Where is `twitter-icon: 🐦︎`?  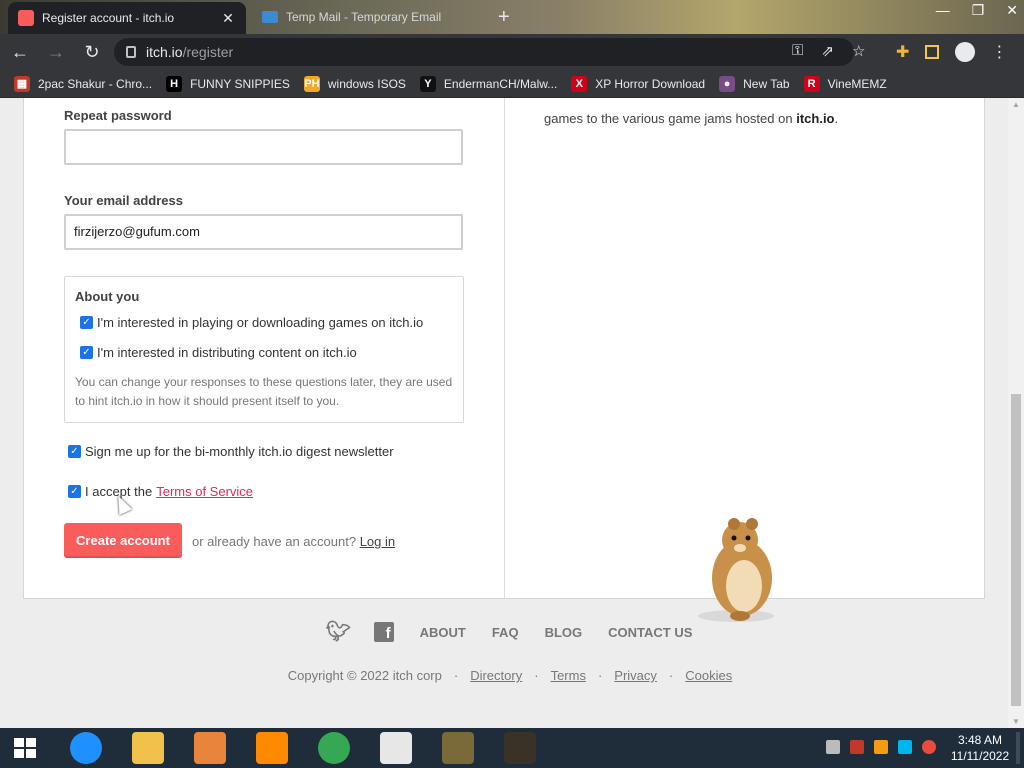
twitter-icon: 🐦︎ is located at coordinates (338, 632).